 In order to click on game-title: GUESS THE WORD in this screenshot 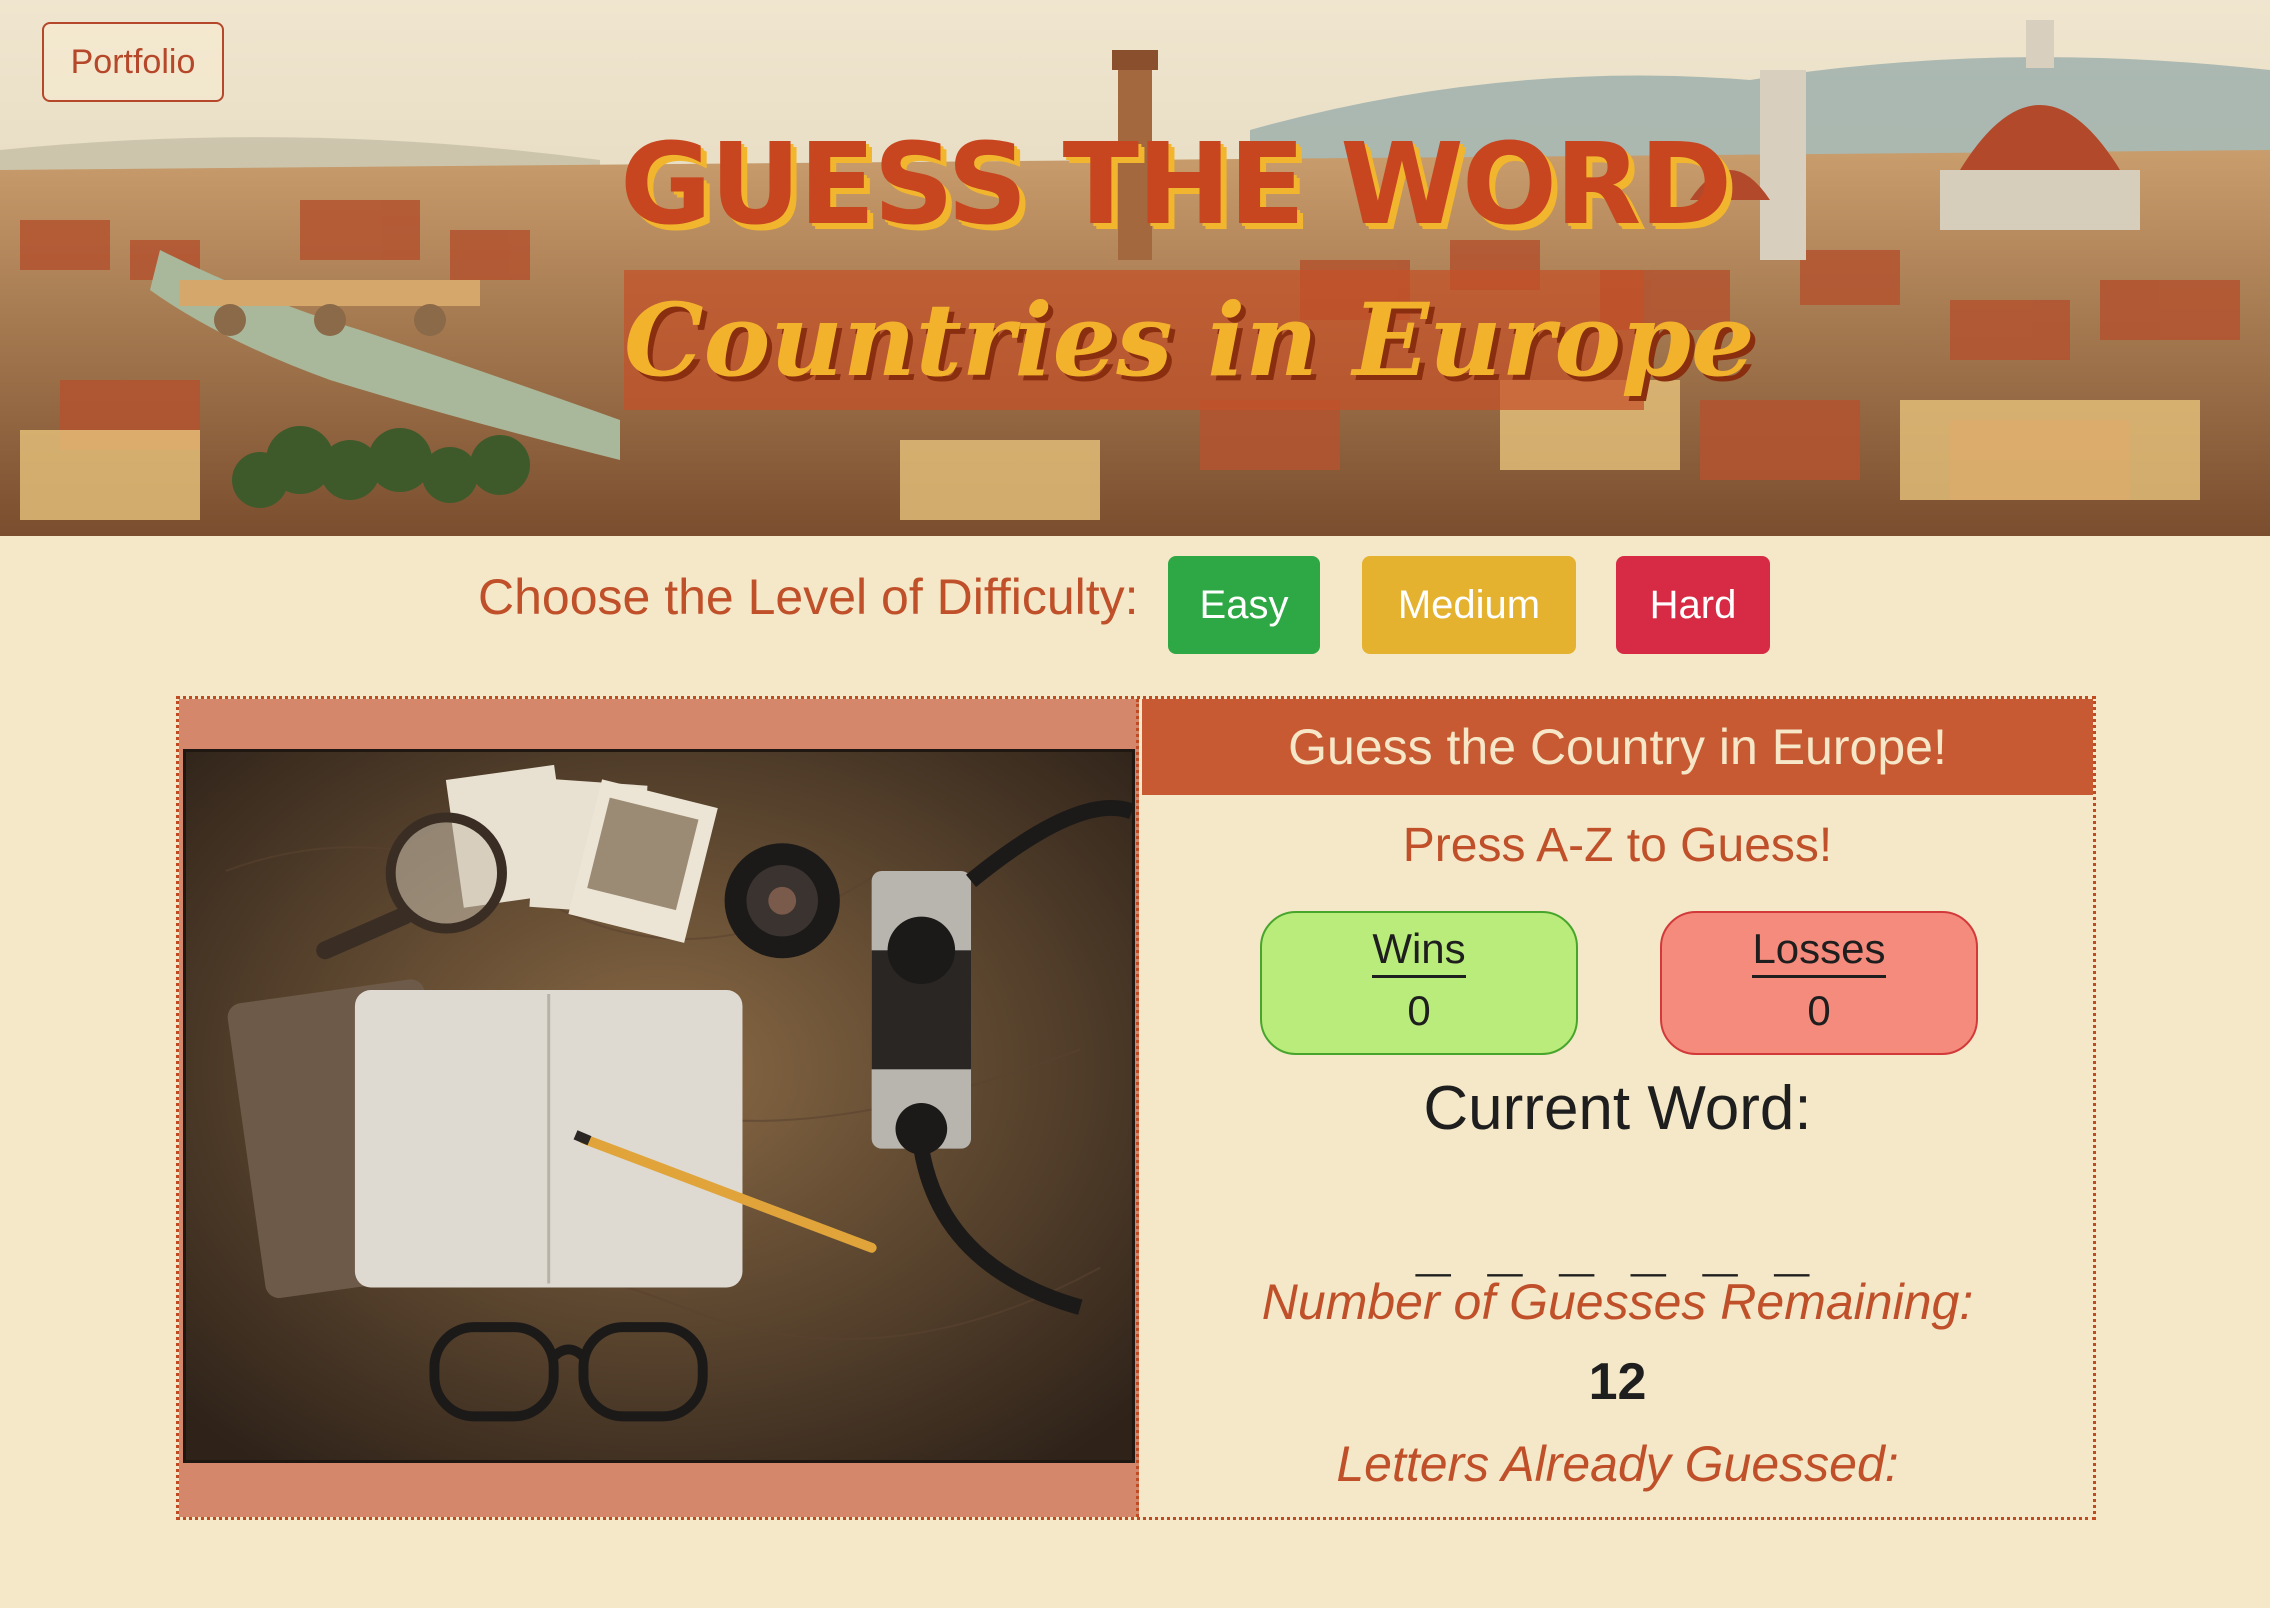, I will do `click(1176, 185)`.